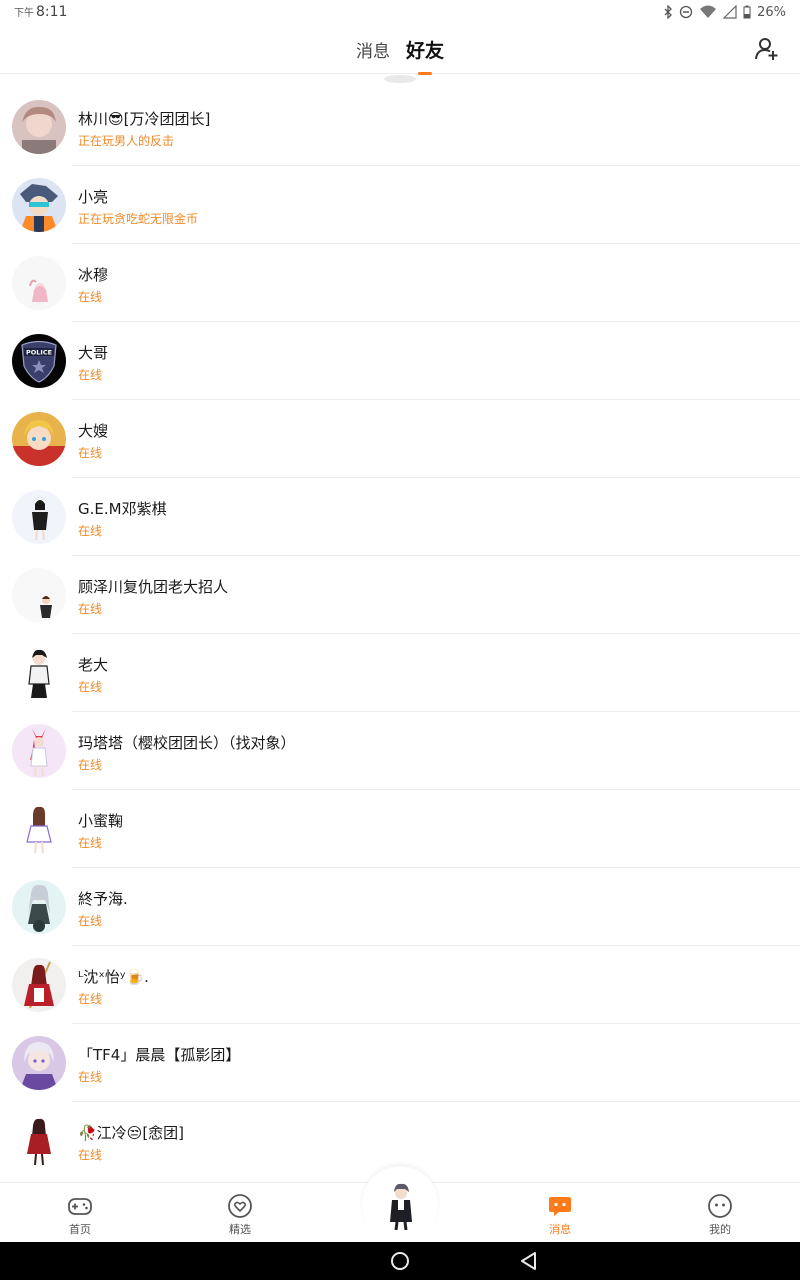 The width and height of the screenshot is (800, 1280). What do you see at coordinates (747, 12) in the screenshot?
I see `battery-icon` at bounding box center [747, 12].